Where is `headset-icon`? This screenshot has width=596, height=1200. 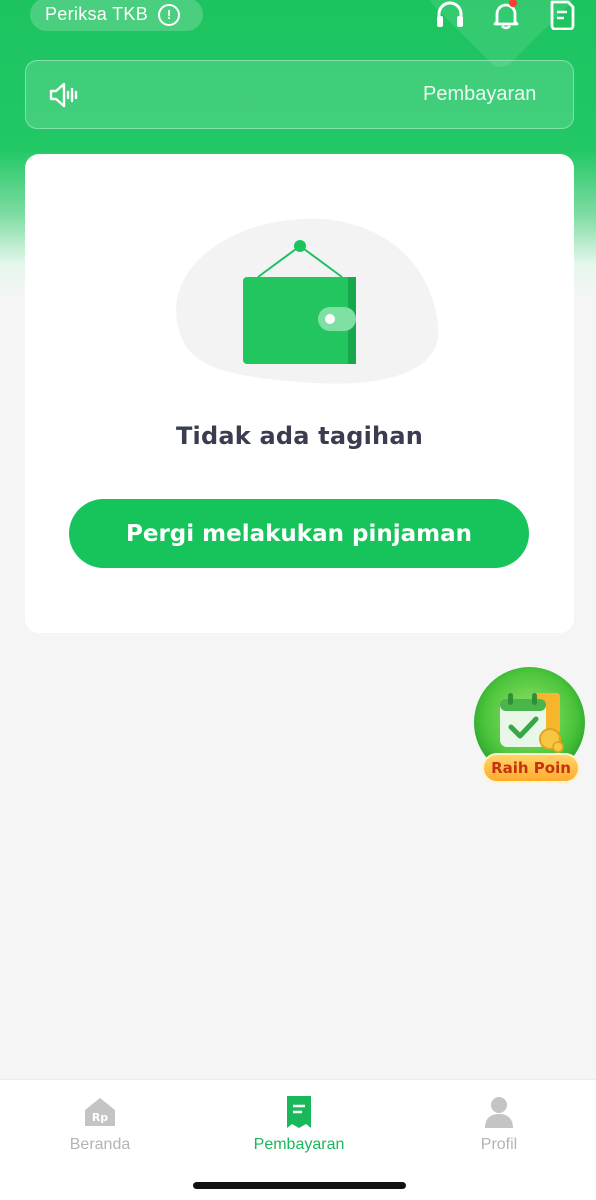
headset-icon is located at coordinates (450, 15).